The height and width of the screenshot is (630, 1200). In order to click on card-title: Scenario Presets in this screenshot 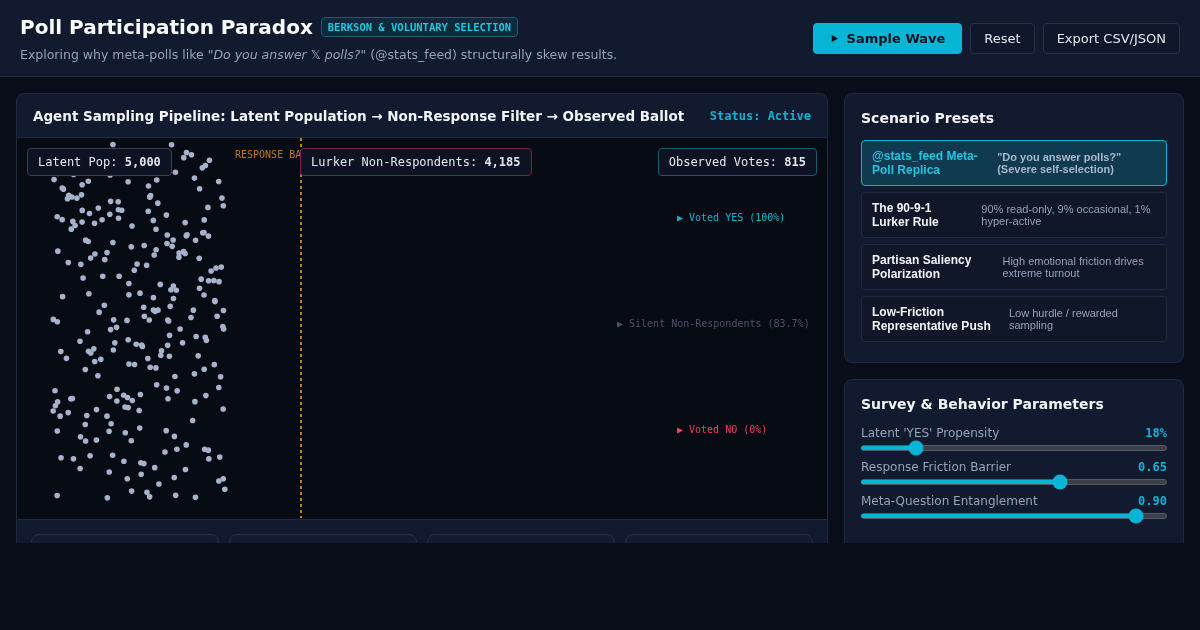, I will do `click(928, 118)`.